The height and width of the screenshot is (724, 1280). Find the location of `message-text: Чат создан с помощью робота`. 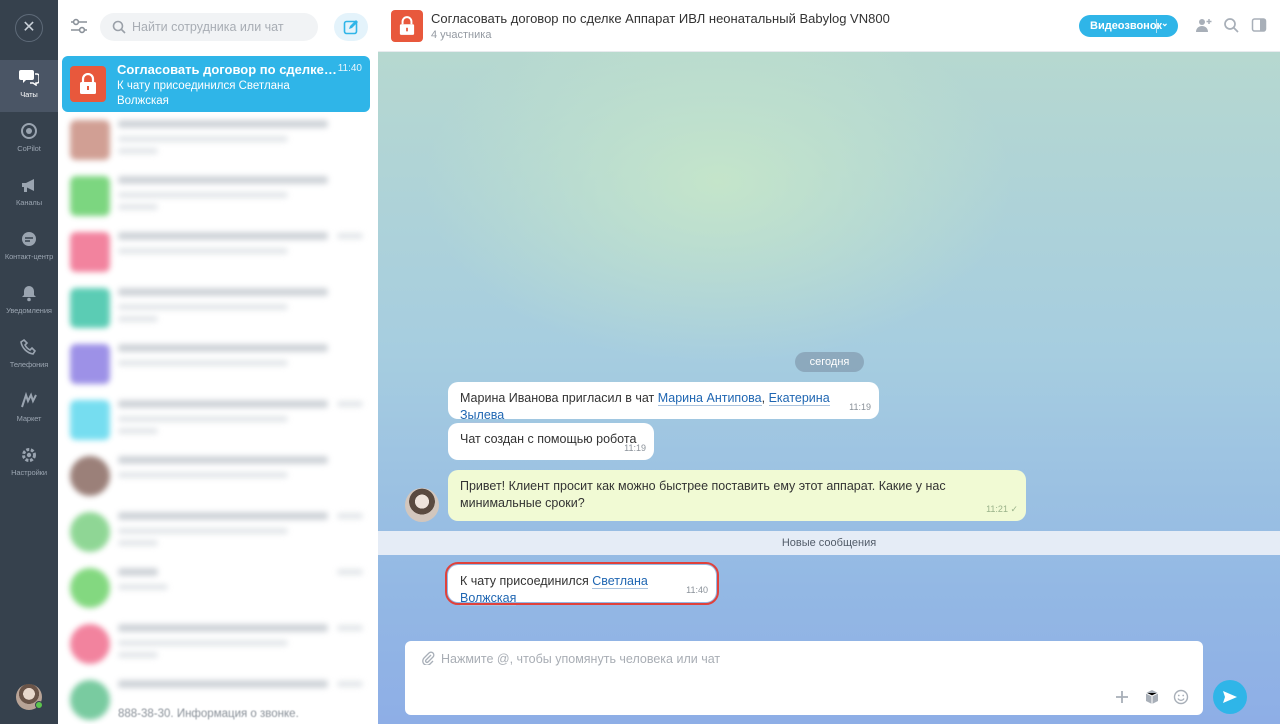

message-text: Чат создан с помощью робота is located at coordinates (548, 439).